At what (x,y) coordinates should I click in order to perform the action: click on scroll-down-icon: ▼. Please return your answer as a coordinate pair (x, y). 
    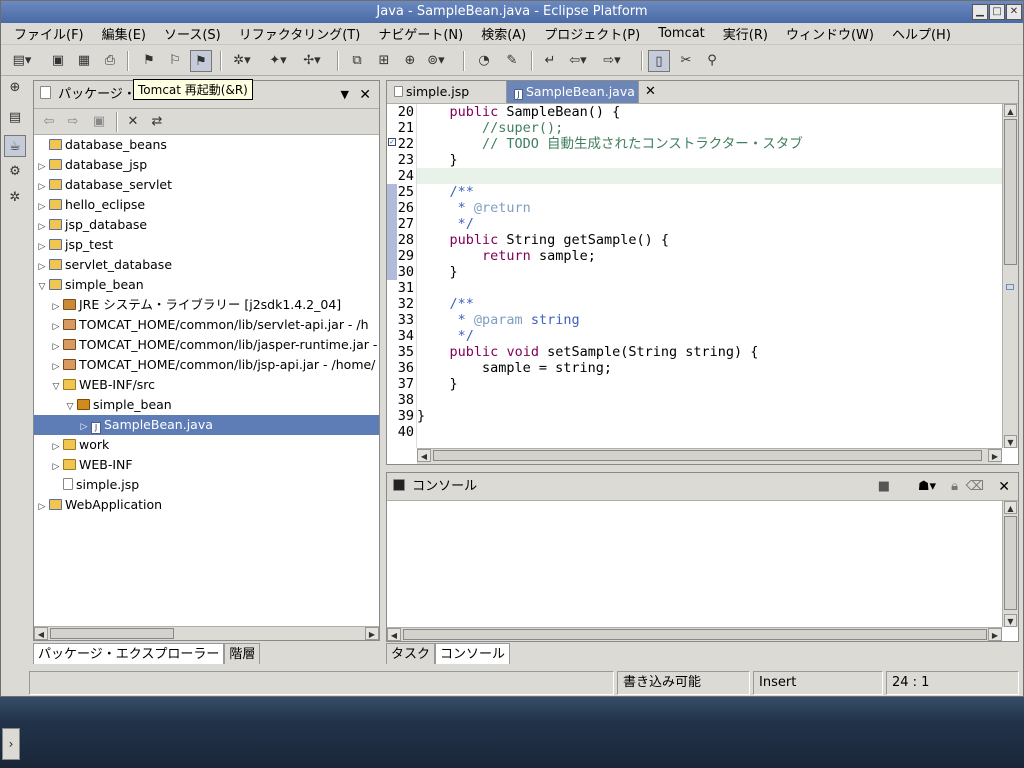
    Looking at the image, I should click on (1010, 620).